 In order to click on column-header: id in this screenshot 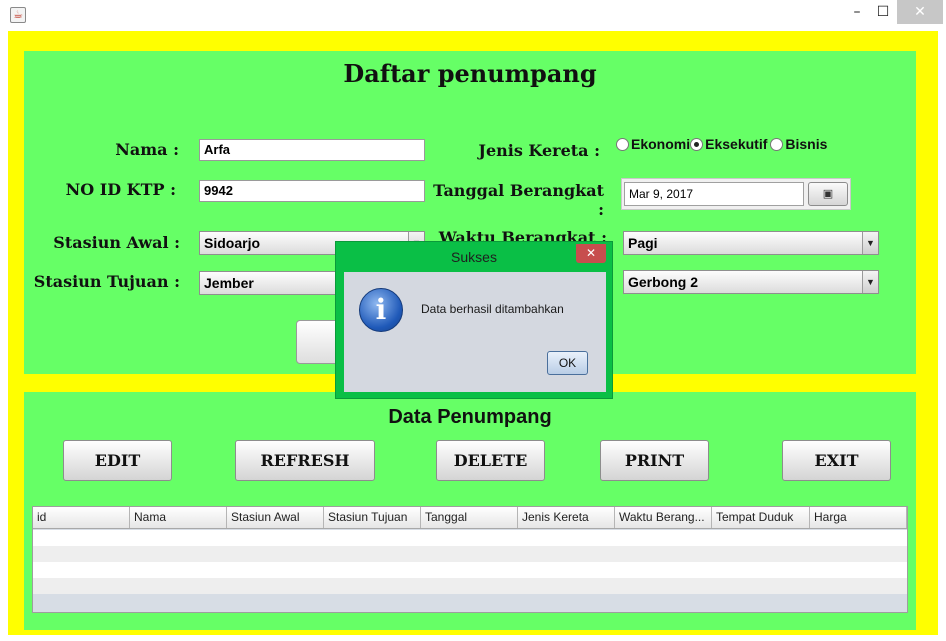, I will do `click(81, 517)`.